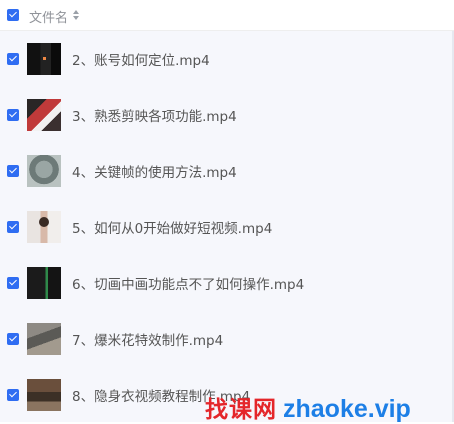 This screenshot has height=424, width=454. I want to click on file-row: 2、账号如何定位.mp4, so click(226, 59).